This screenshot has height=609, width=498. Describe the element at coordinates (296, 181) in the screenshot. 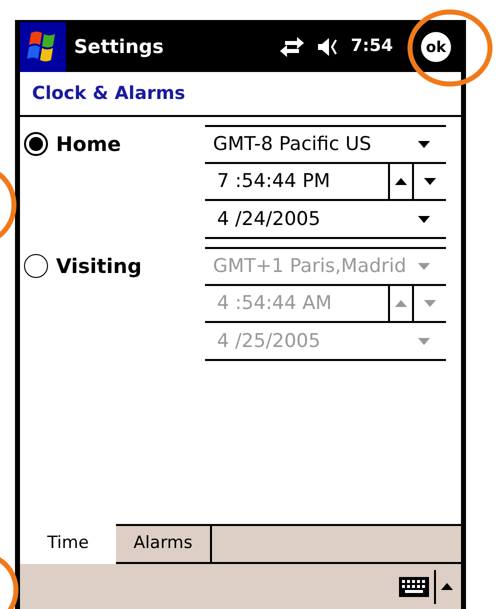

I see `time-field: 7 :54:44 PM` at that location.